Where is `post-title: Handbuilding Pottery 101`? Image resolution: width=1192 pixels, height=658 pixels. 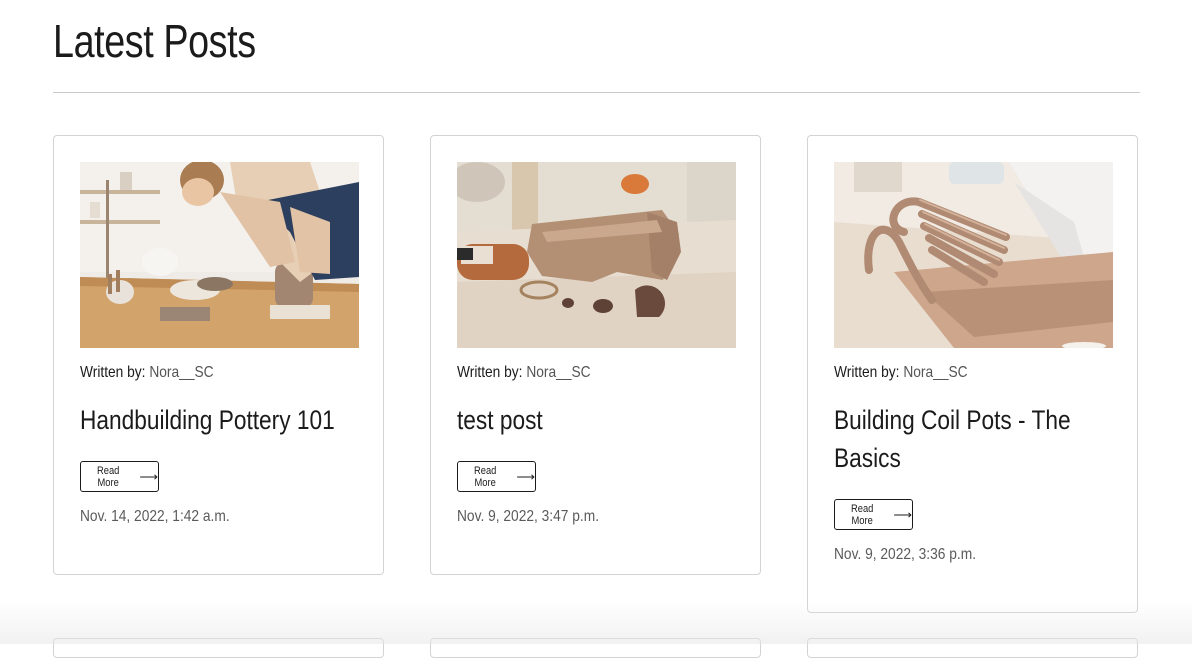 post-title: Handbuilding Pottery 101 is located at coordinates (210, 420).